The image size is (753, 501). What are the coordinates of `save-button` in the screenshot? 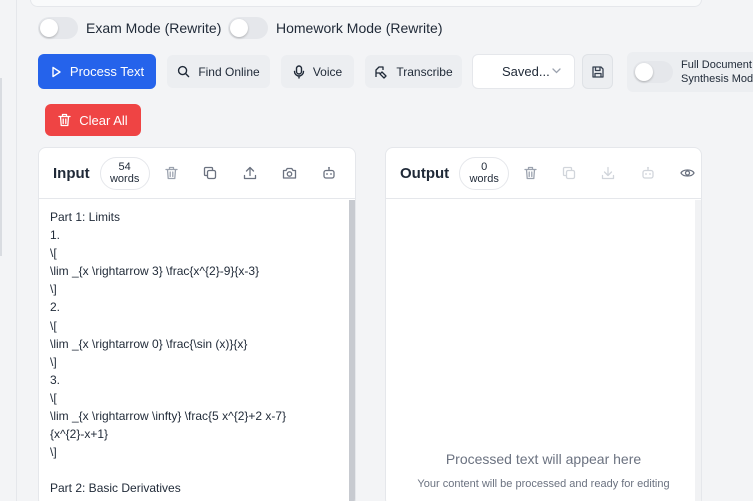 It's located at (597, 71).